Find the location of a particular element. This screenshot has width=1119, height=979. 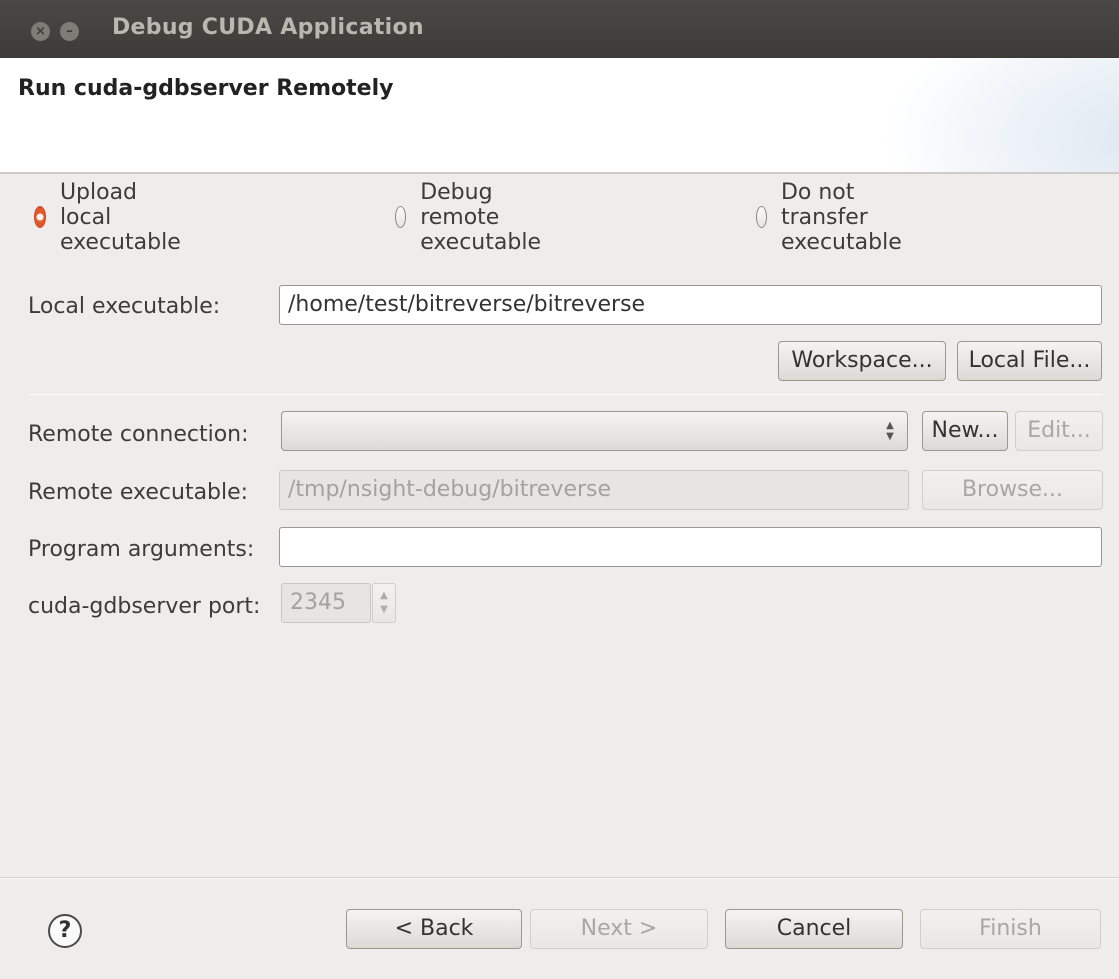

section-divider is located at coordinates (565, 394).